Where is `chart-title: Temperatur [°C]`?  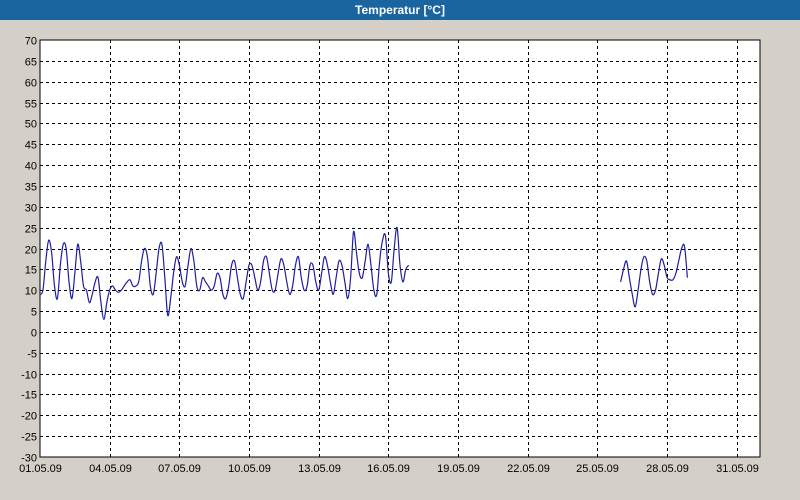
chart-title: Temperatur [°C] is located at coordinates (400, 10).